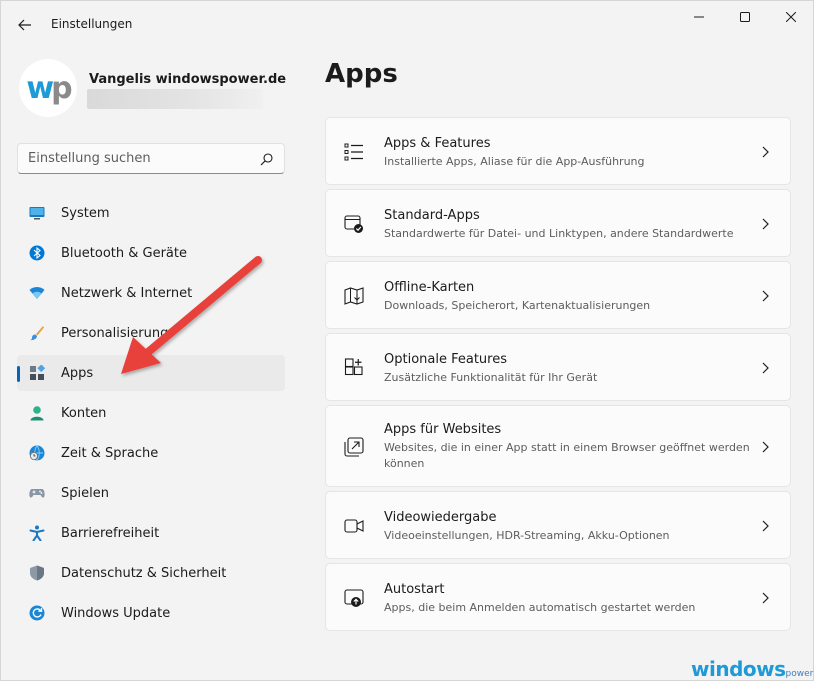 The width and height of the screenshot is (814, 681). Describe the element at coordinates (37, 253) in the screenshot. I see `bluetooth-icon` at that location.